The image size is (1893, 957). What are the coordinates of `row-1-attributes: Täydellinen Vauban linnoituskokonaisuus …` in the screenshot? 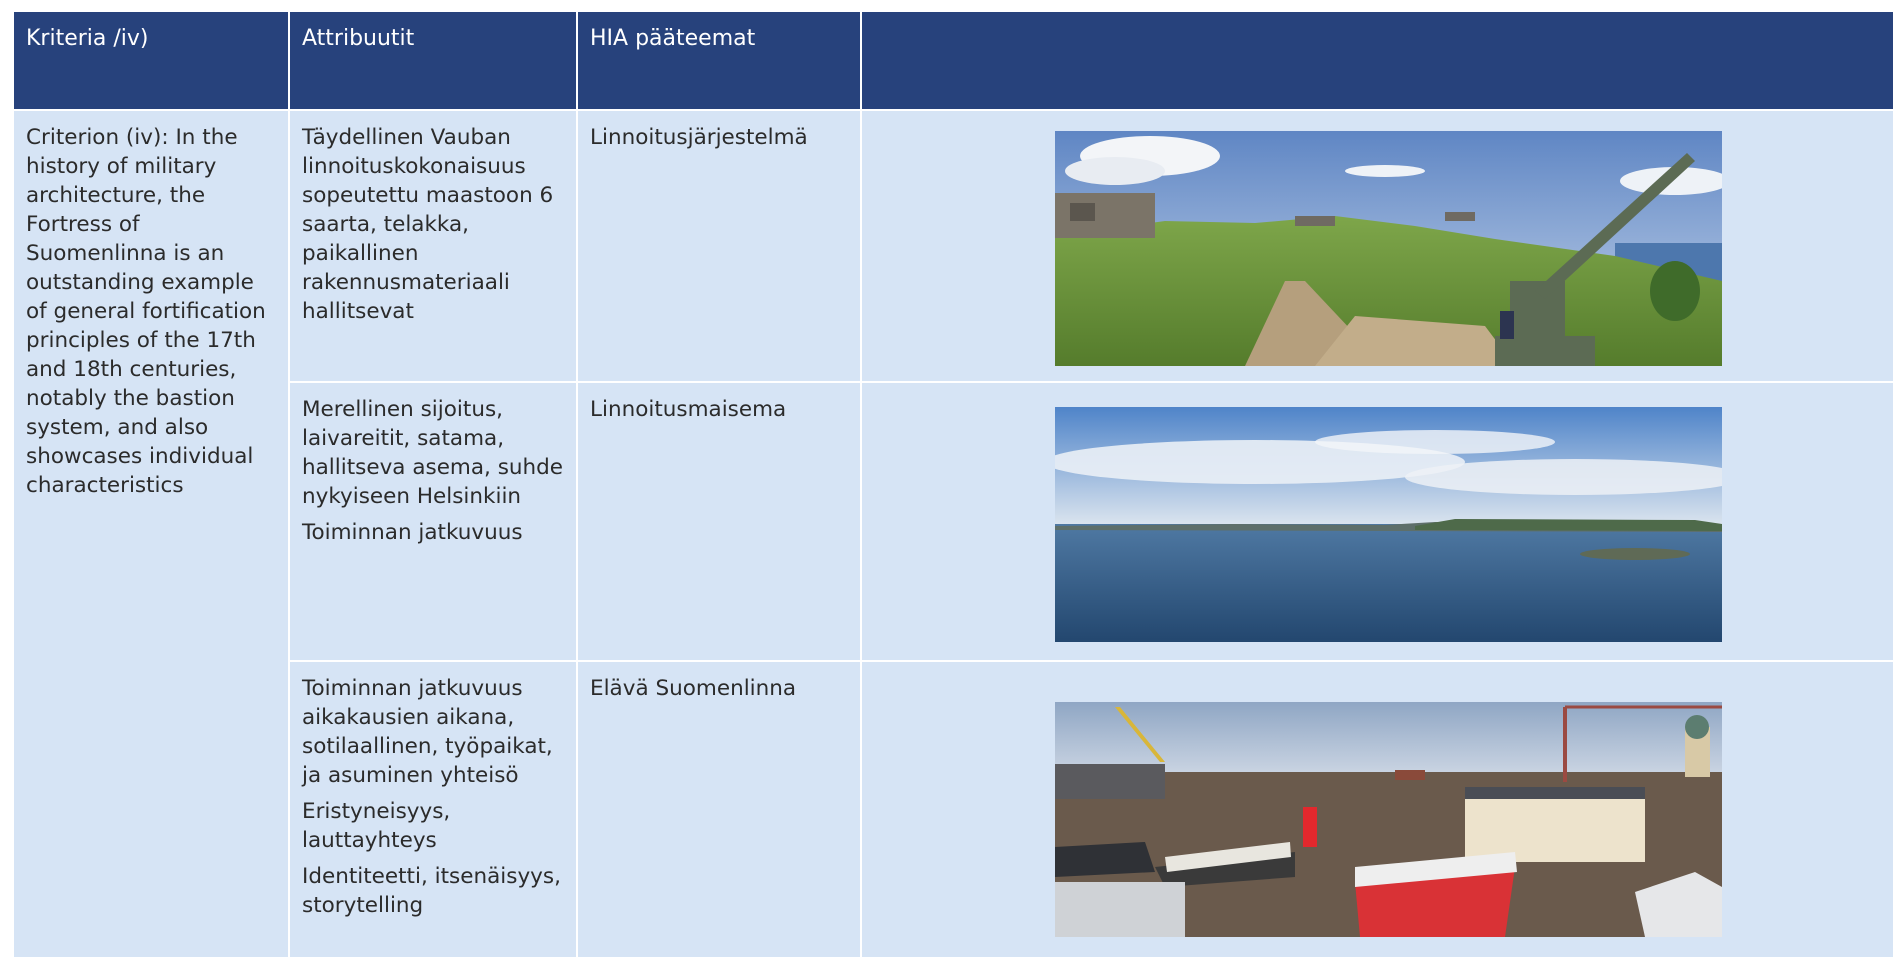 It's located at (433, 228).